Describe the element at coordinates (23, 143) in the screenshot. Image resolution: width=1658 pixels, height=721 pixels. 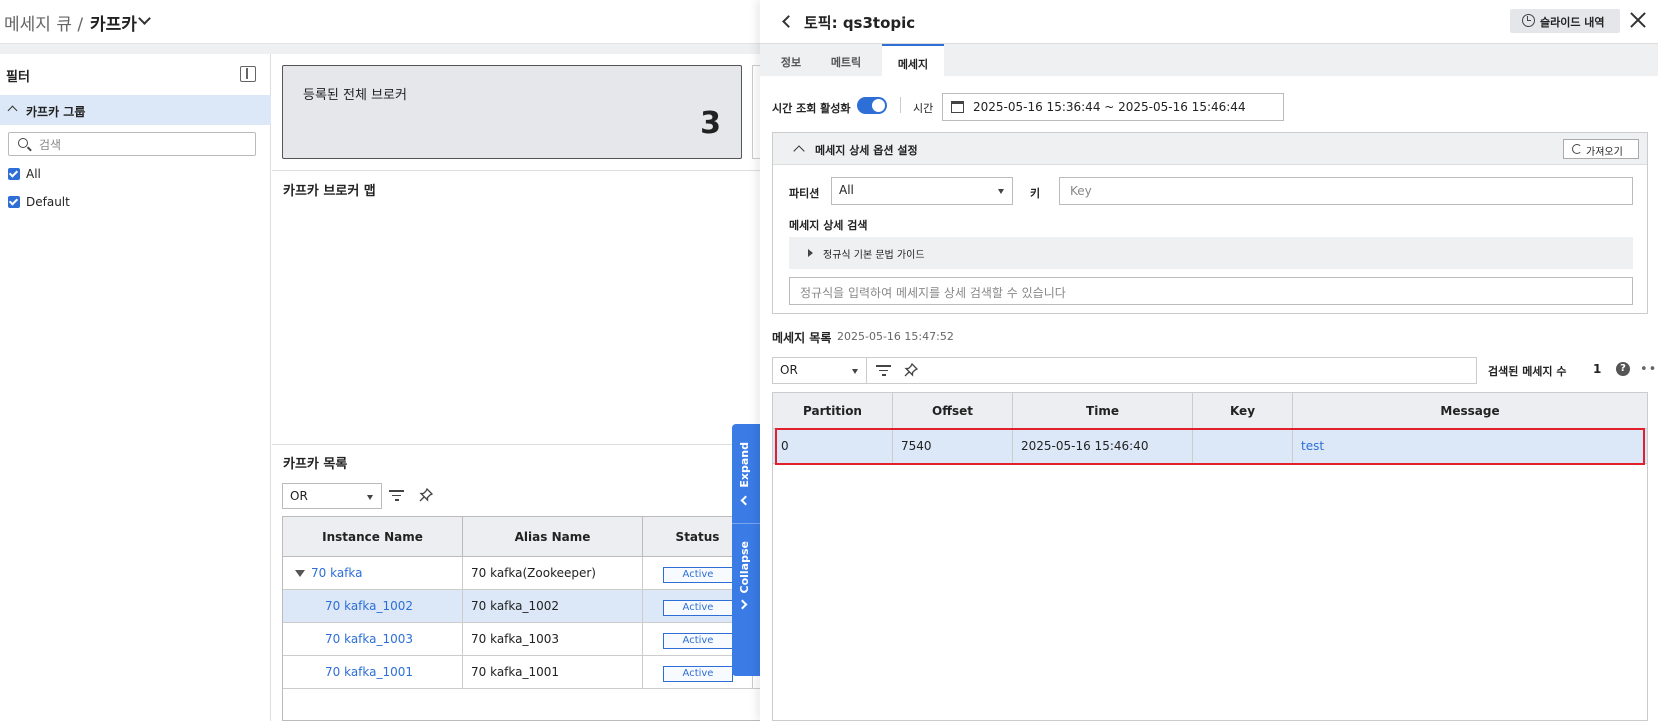
I see `search-icon` at that location.